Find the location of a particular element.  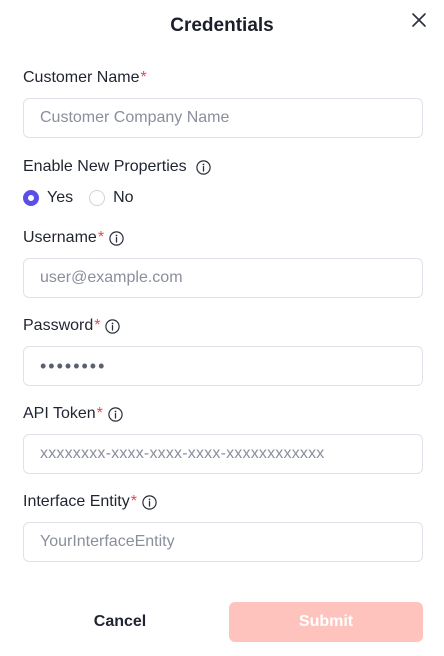

radio-no-label: No is located at coordinates (123, 197).